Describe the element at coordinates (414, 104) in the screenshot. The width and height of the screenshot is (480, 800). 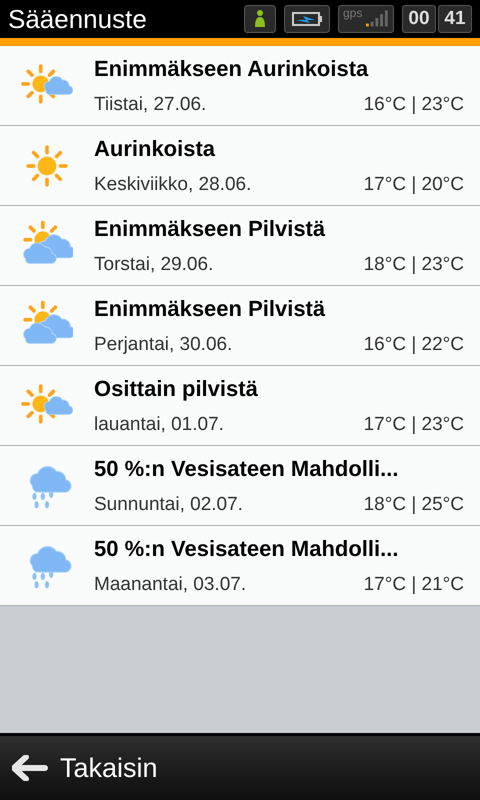
I see `temperature-range: 16°C | 23°C` at that location.